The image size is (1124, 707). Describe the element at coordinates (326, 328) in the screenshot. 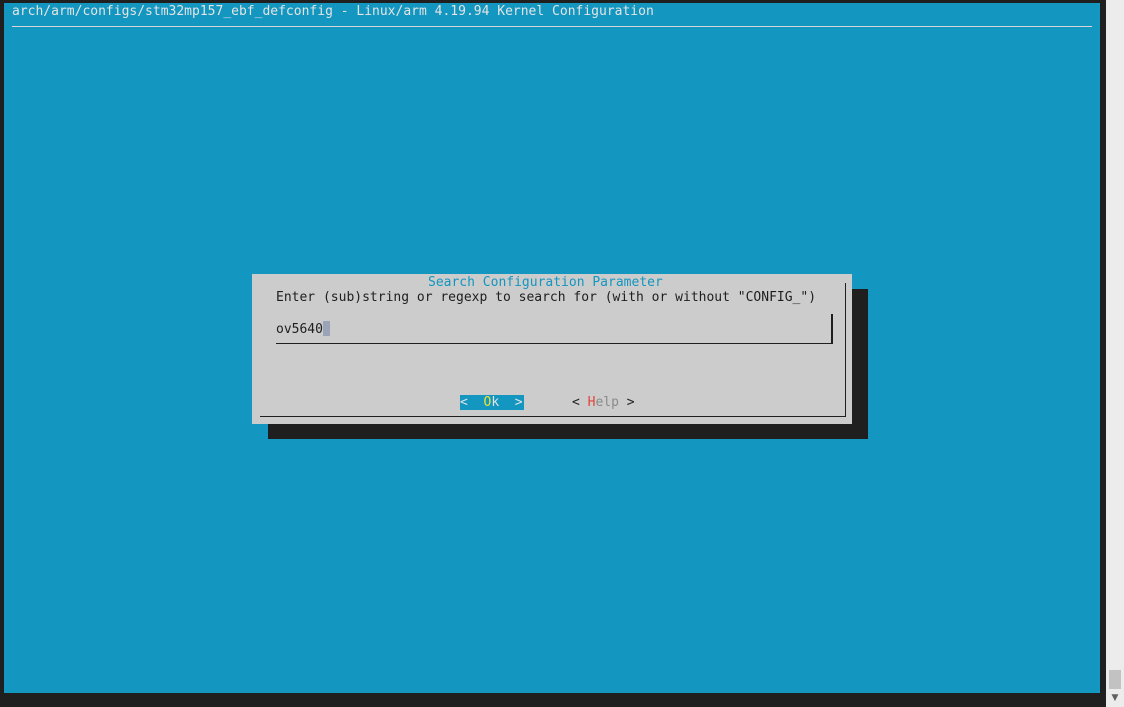

I see `text-cursor` at that location.